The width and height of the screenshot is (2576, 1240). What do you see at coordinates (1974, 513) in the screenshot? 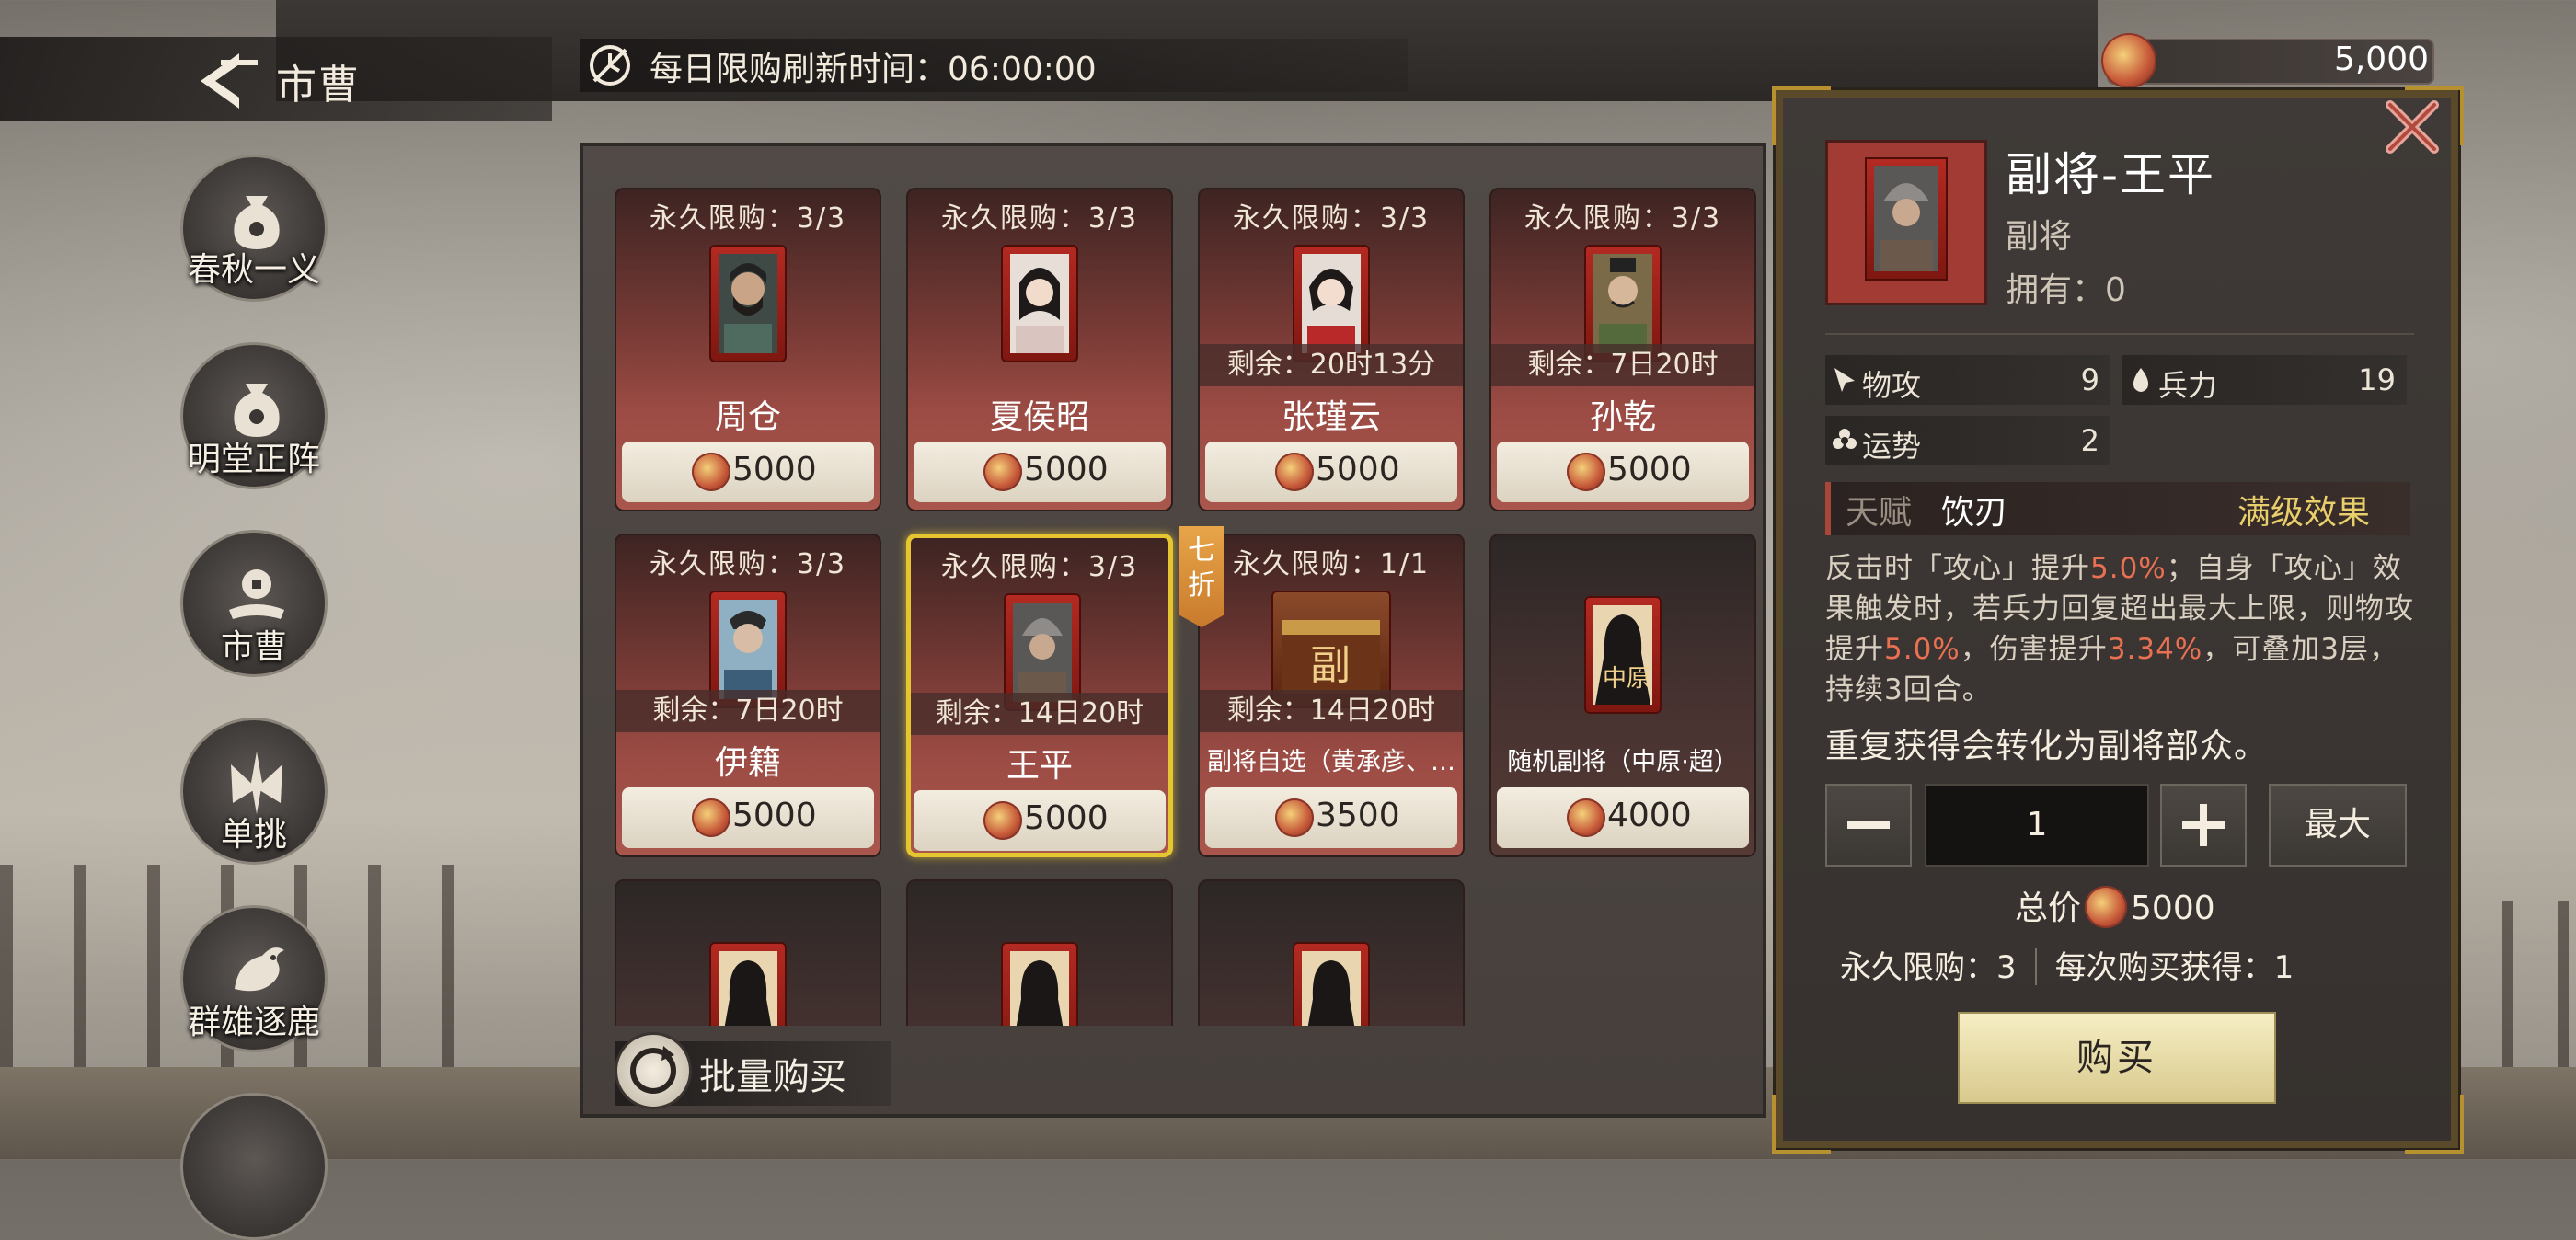
I see `talent-name: 饮刃` at bounding box center [1974, 513].